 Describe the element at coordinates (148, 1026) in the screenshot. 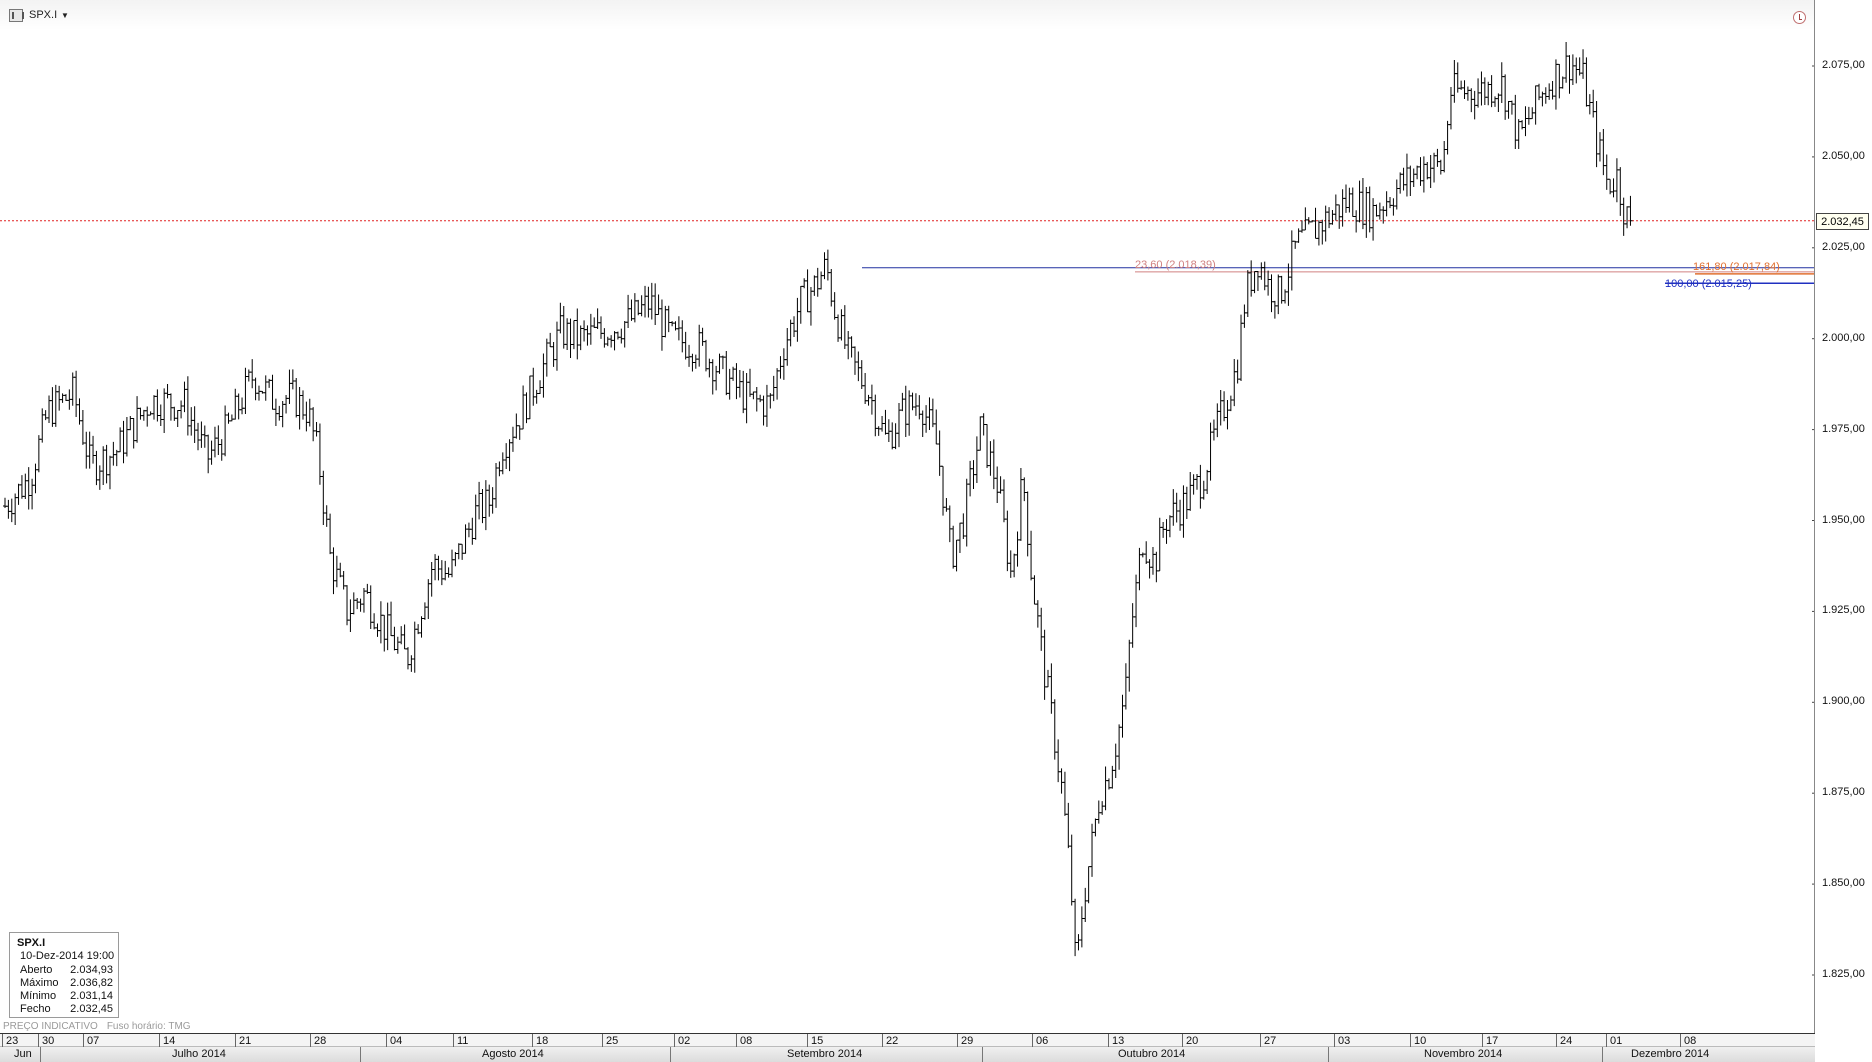

I see `timezone-note: Fuso horário: TMG` at that location.